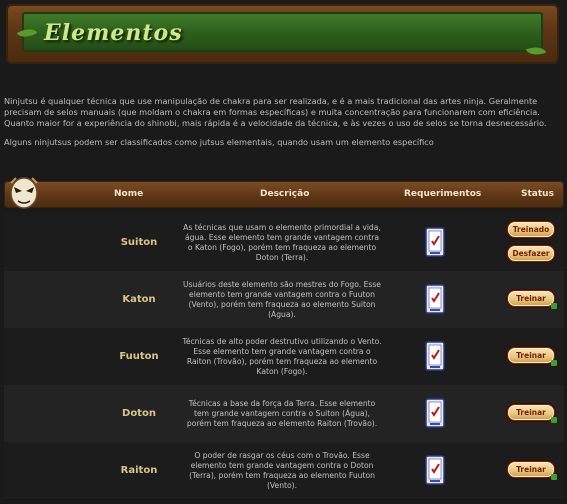 This screenshot has height=504, width=567. Describe the element at coordinates (139, 413) in the screenshot. I see `element-name: Doton` at that location.